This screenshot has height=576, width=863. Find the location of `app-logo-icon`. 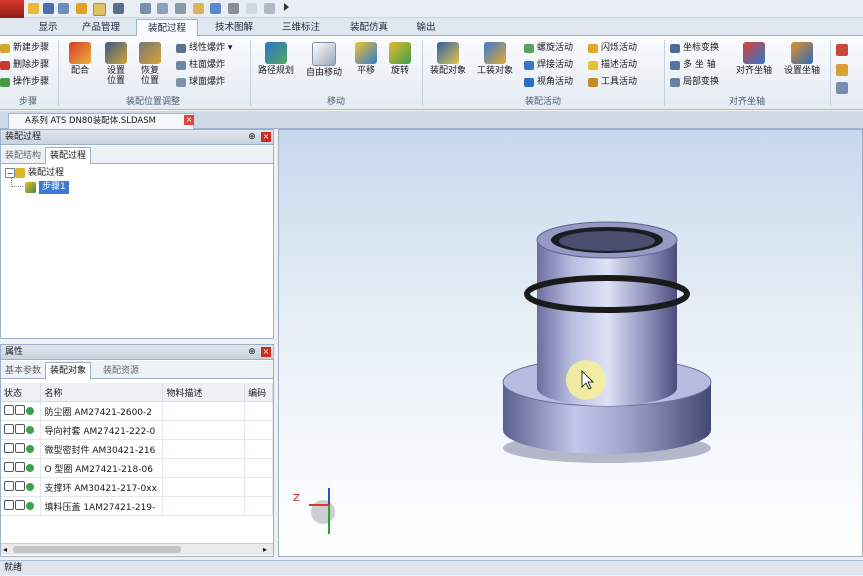

app-logo-icon is located at coordinates (12, 9).